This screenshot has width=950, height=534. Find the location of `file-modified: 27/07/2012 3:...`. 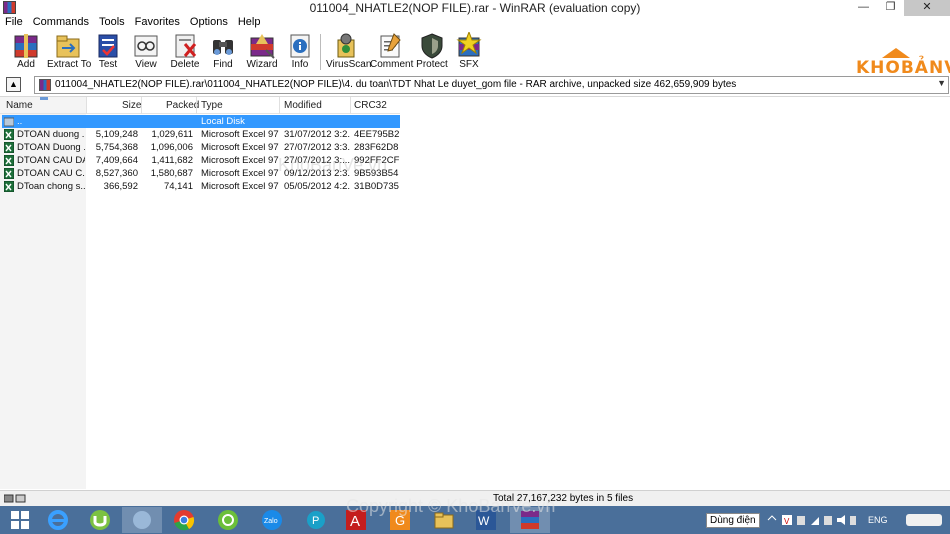

file-modified: 27/07/2012 3:... is located at coordinates (317, 160).